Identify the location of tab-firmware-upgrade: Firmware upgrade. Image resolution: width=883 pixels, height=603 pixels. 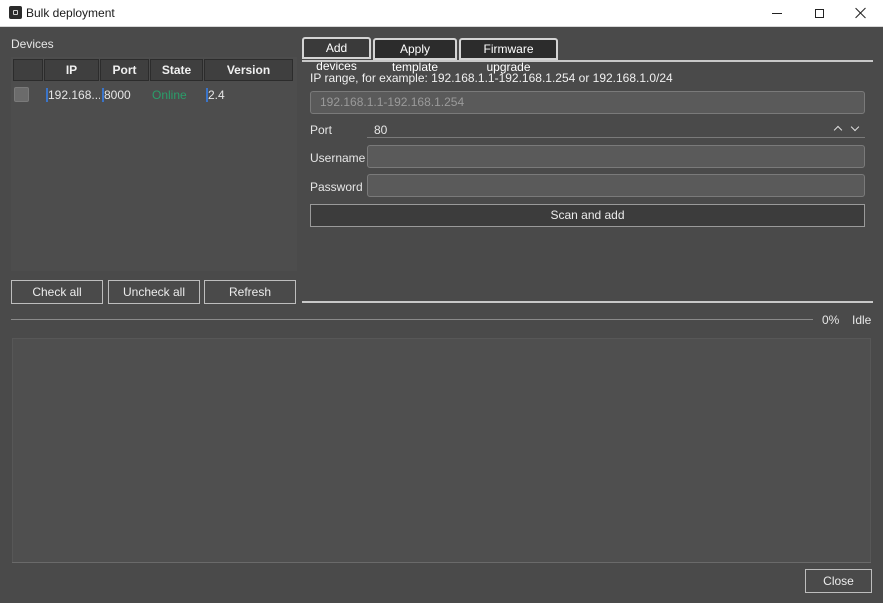
(508, 56).